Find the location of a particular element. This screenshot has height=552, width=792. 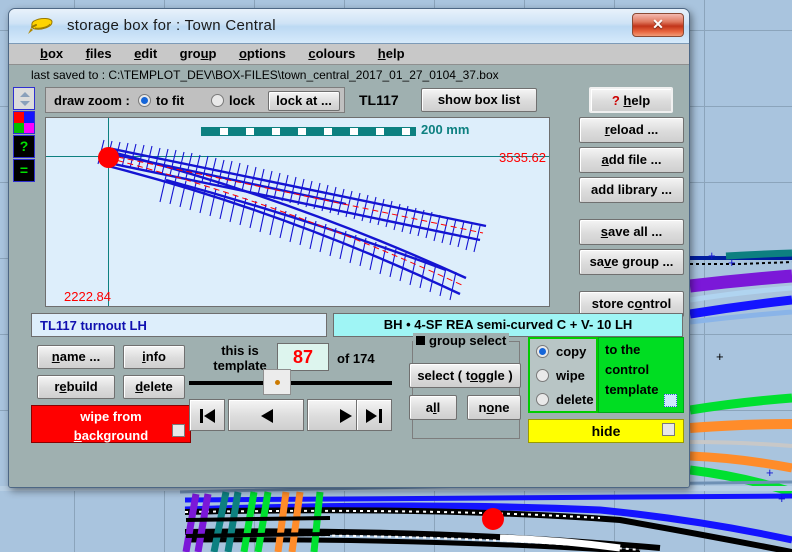

menu-item-box: box is located at coordinates (51, 52).